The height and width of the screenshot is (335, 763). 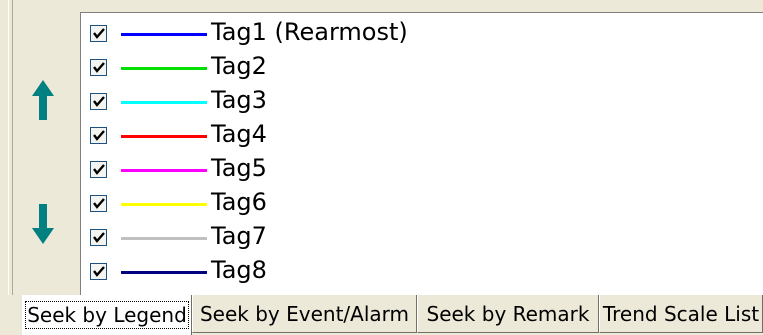 I want to click on tab-trend-scale-list: Trend Scale List, so click(x=681, y=314).